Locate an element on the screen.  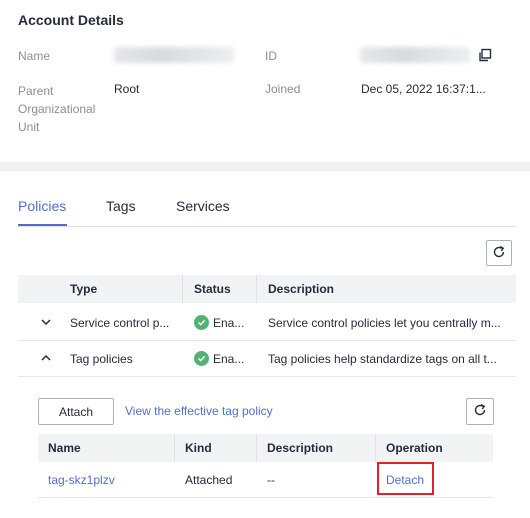
column-operation: Operation is located at coordinates (414, 448).